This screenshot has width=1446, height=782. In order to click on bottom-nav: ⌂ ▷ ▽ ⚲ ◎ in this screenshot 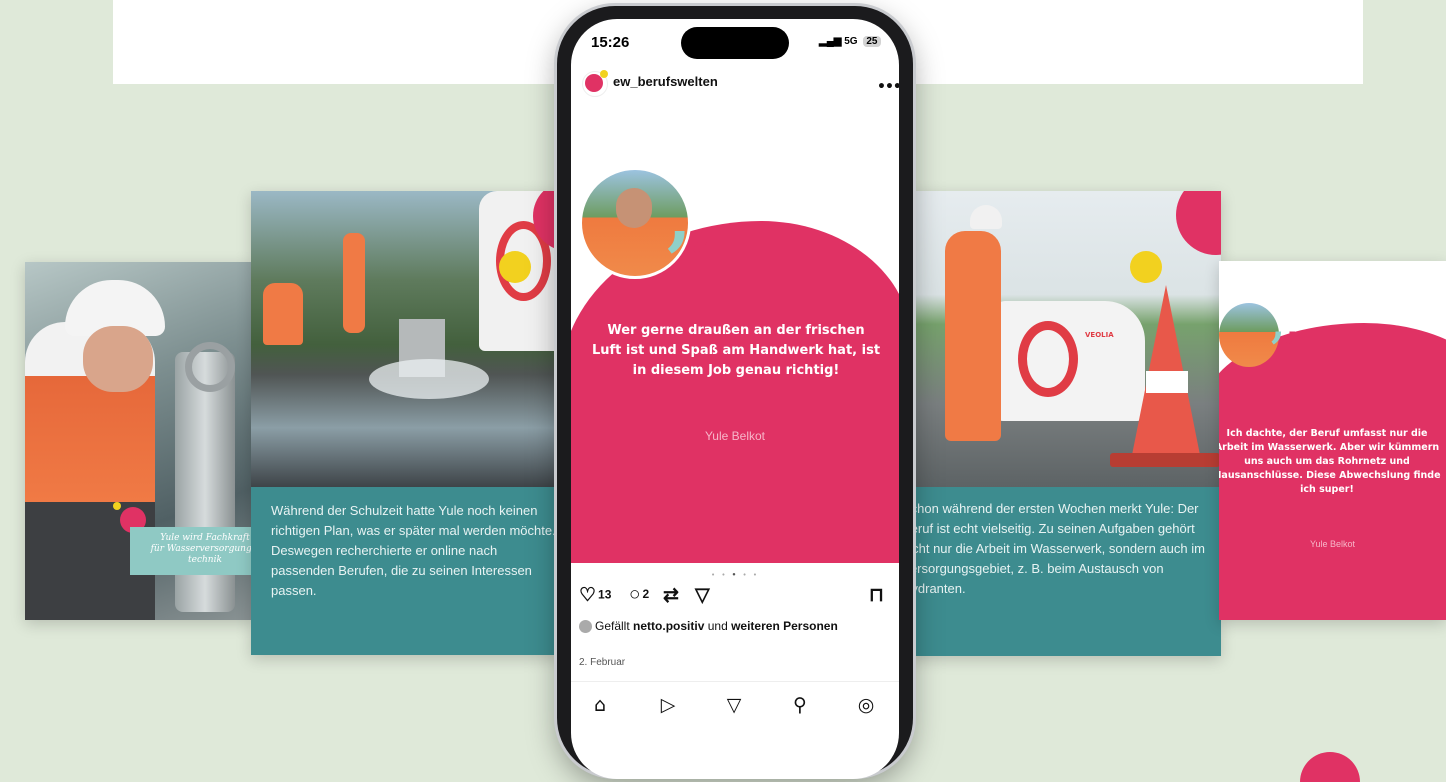, I will do `click(735, 705)`.